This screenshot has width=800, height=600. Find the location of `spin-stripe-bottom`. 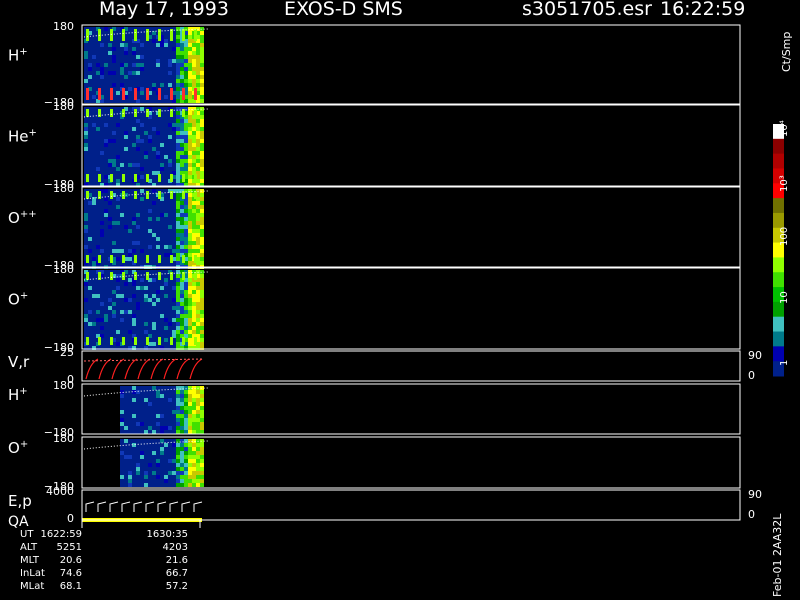

spin-stripe-bottom is located at coordinates (147, 94).